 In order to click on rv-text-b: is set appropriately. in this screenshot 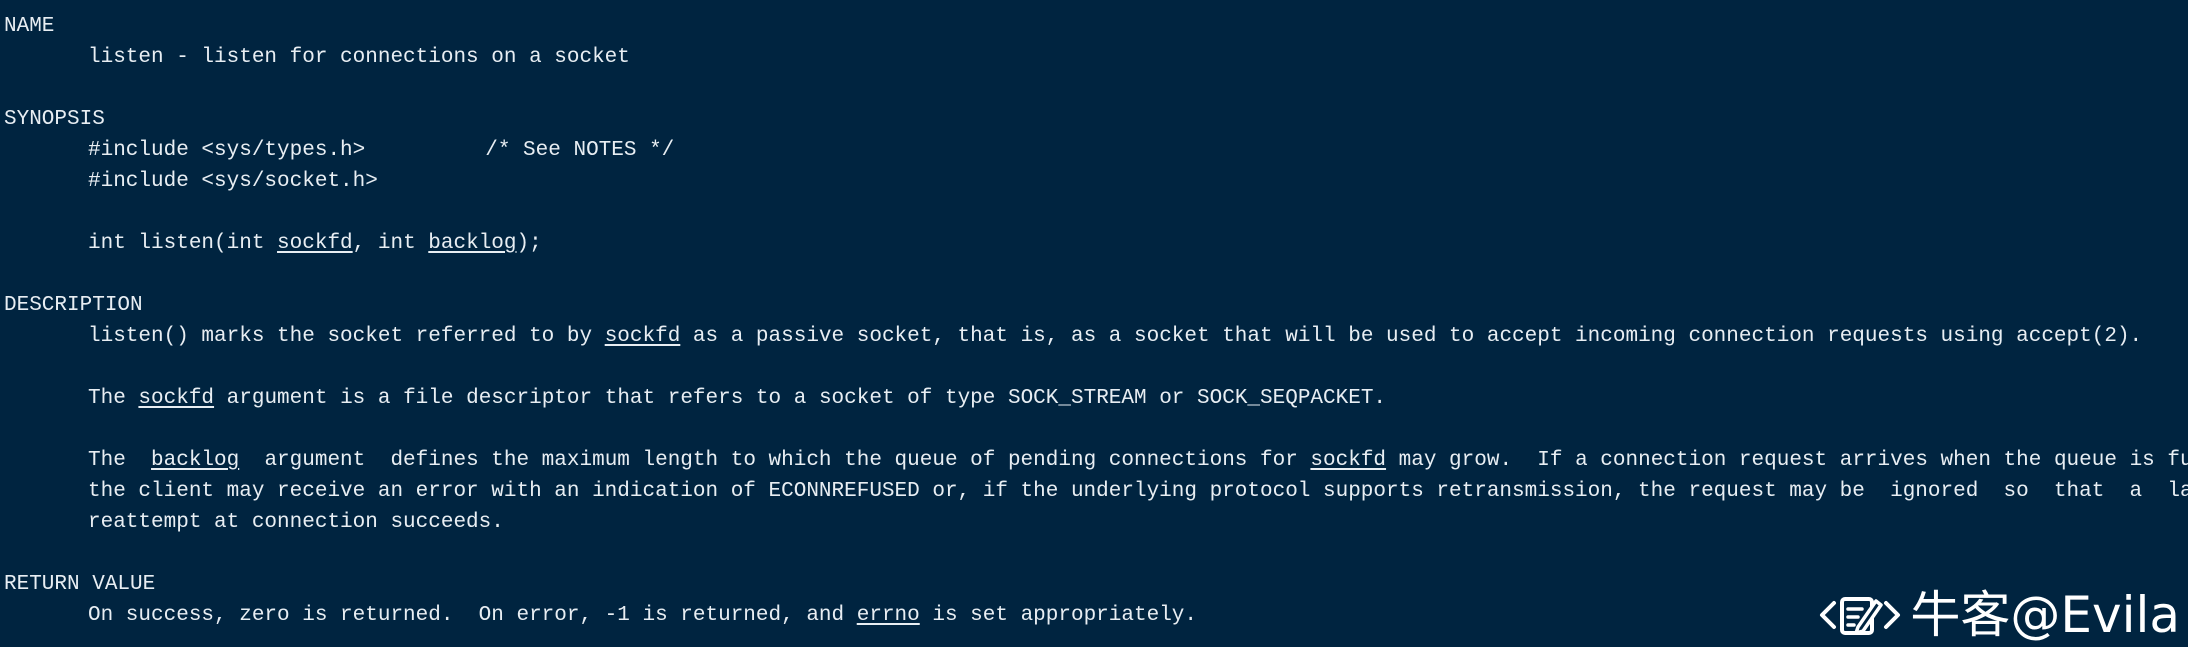, I will do `click(1058, 615)`.